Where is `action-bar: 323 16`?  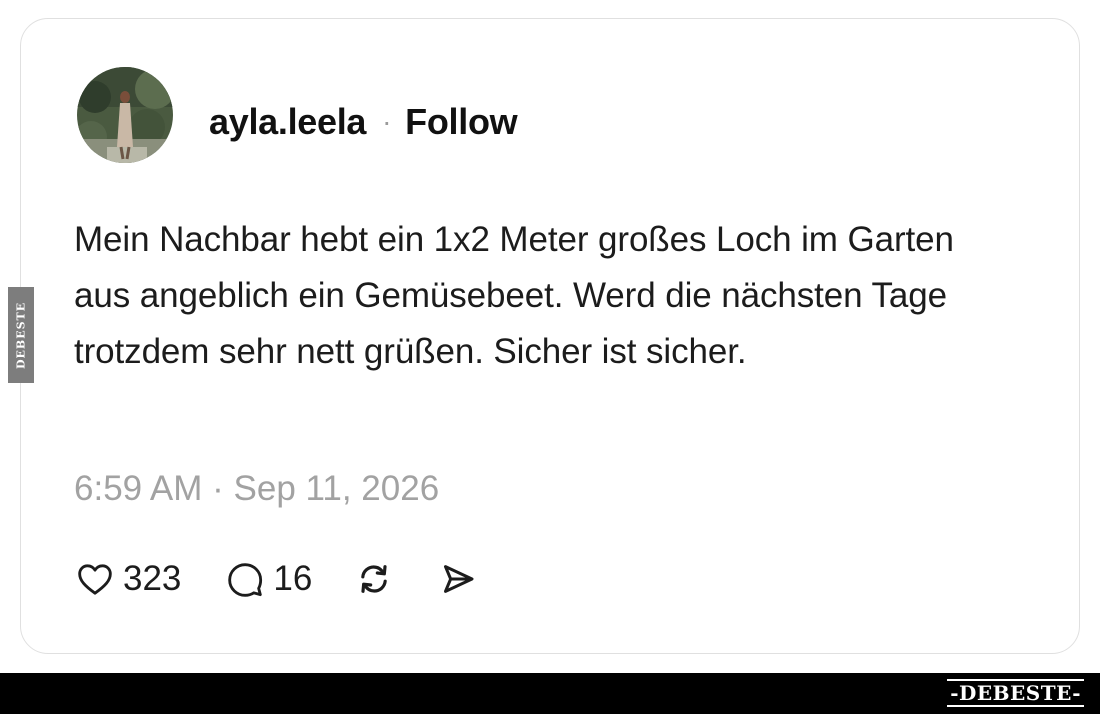
action-bar: 323 16 is located at coordinates (276, 579).